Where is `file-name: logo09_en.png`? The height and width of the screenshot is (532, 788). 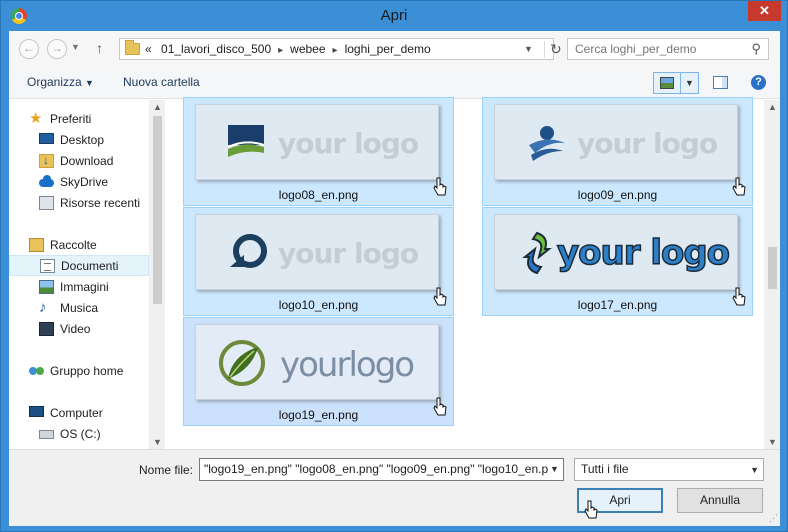 file-name: logo09_en.png is located at coordinates (617, 195).